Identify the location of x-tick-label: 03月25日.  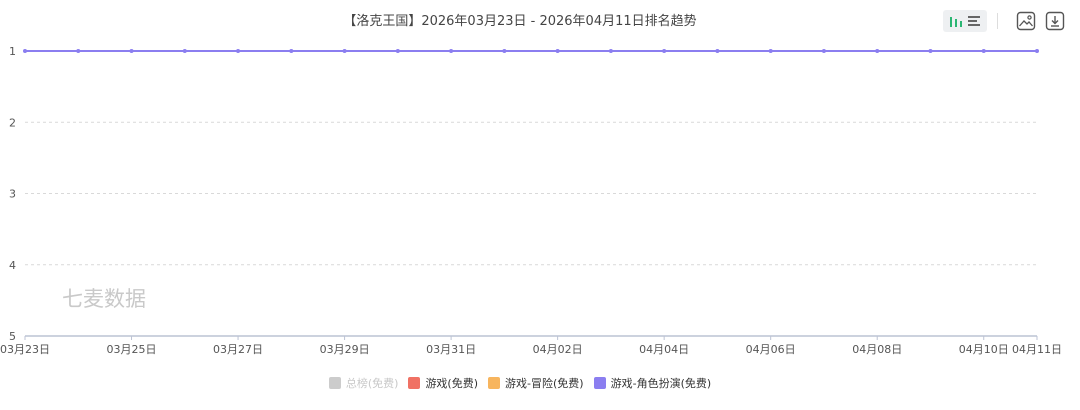
(132, 349).